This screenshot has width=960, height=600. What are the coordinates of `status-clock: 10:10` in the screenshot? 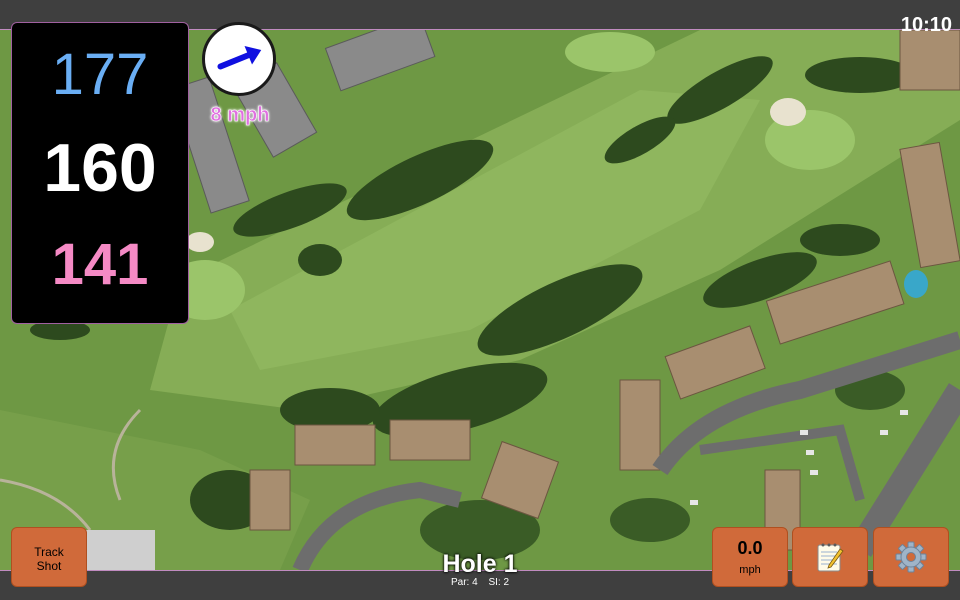 It's located at (926, 25).